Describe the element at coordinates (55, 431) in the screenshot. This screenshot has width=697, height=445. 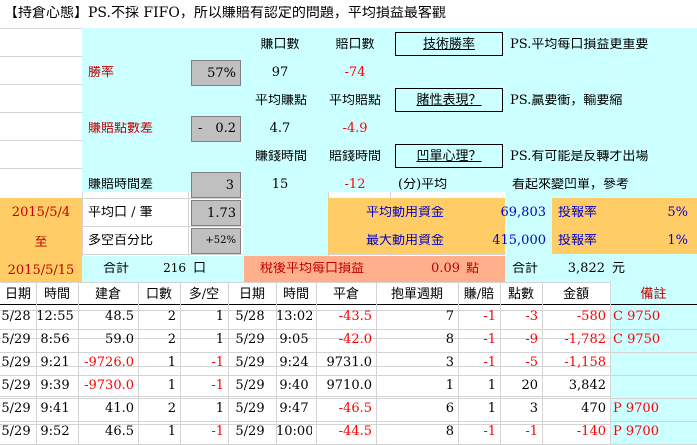
I see `cell-time: 9:52` at that location.